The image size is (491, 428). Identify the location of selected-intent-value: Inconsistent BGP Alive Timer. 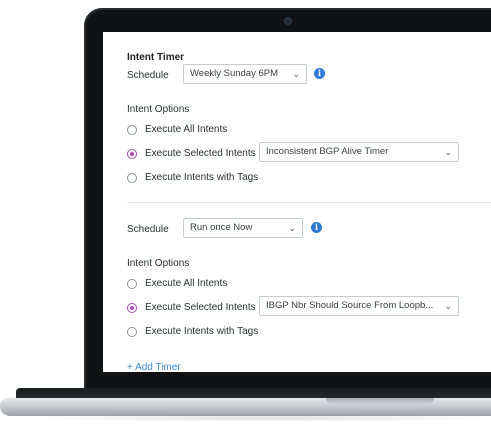
(327, 151).